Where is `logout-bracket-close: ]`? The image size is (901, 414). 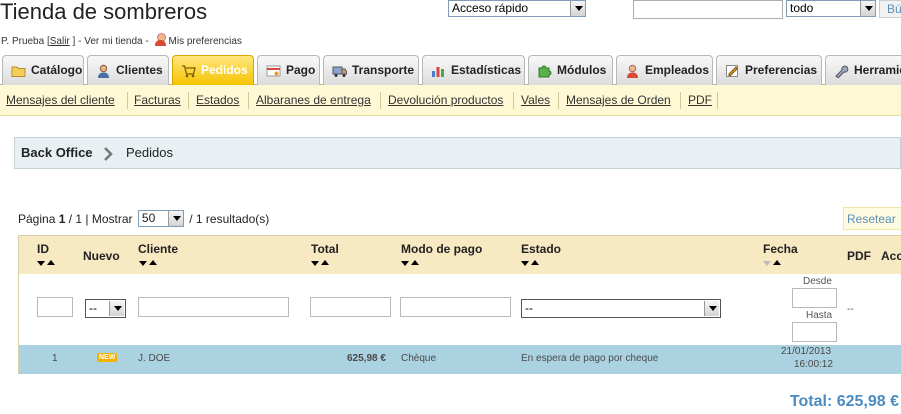 logout-bracket-close: ] is located at coordinates (74, 41).